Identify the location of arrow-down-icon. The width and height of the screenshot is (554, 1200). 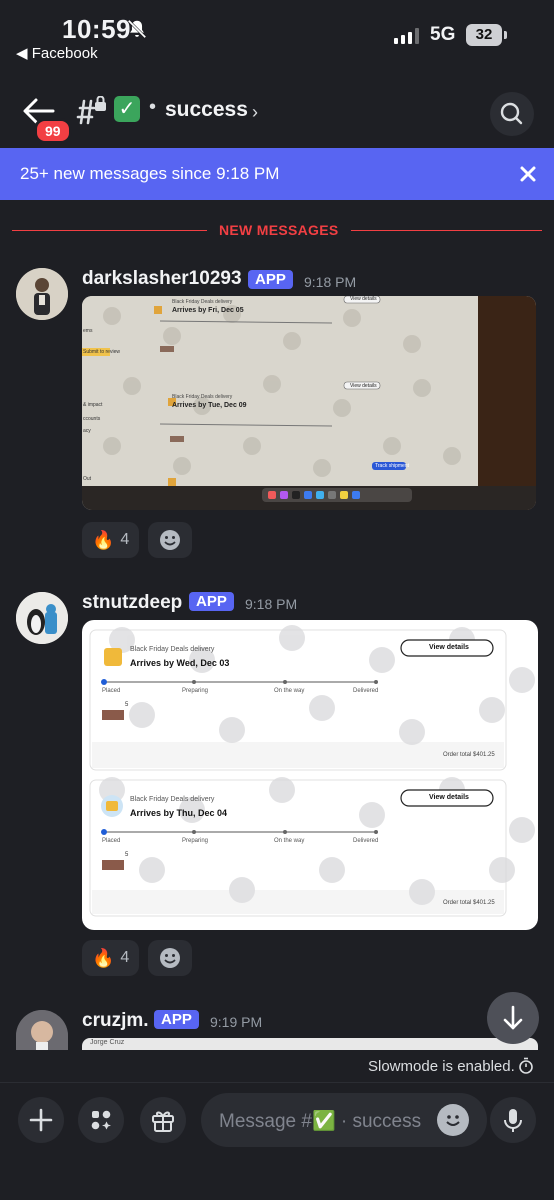
(513, 1017).